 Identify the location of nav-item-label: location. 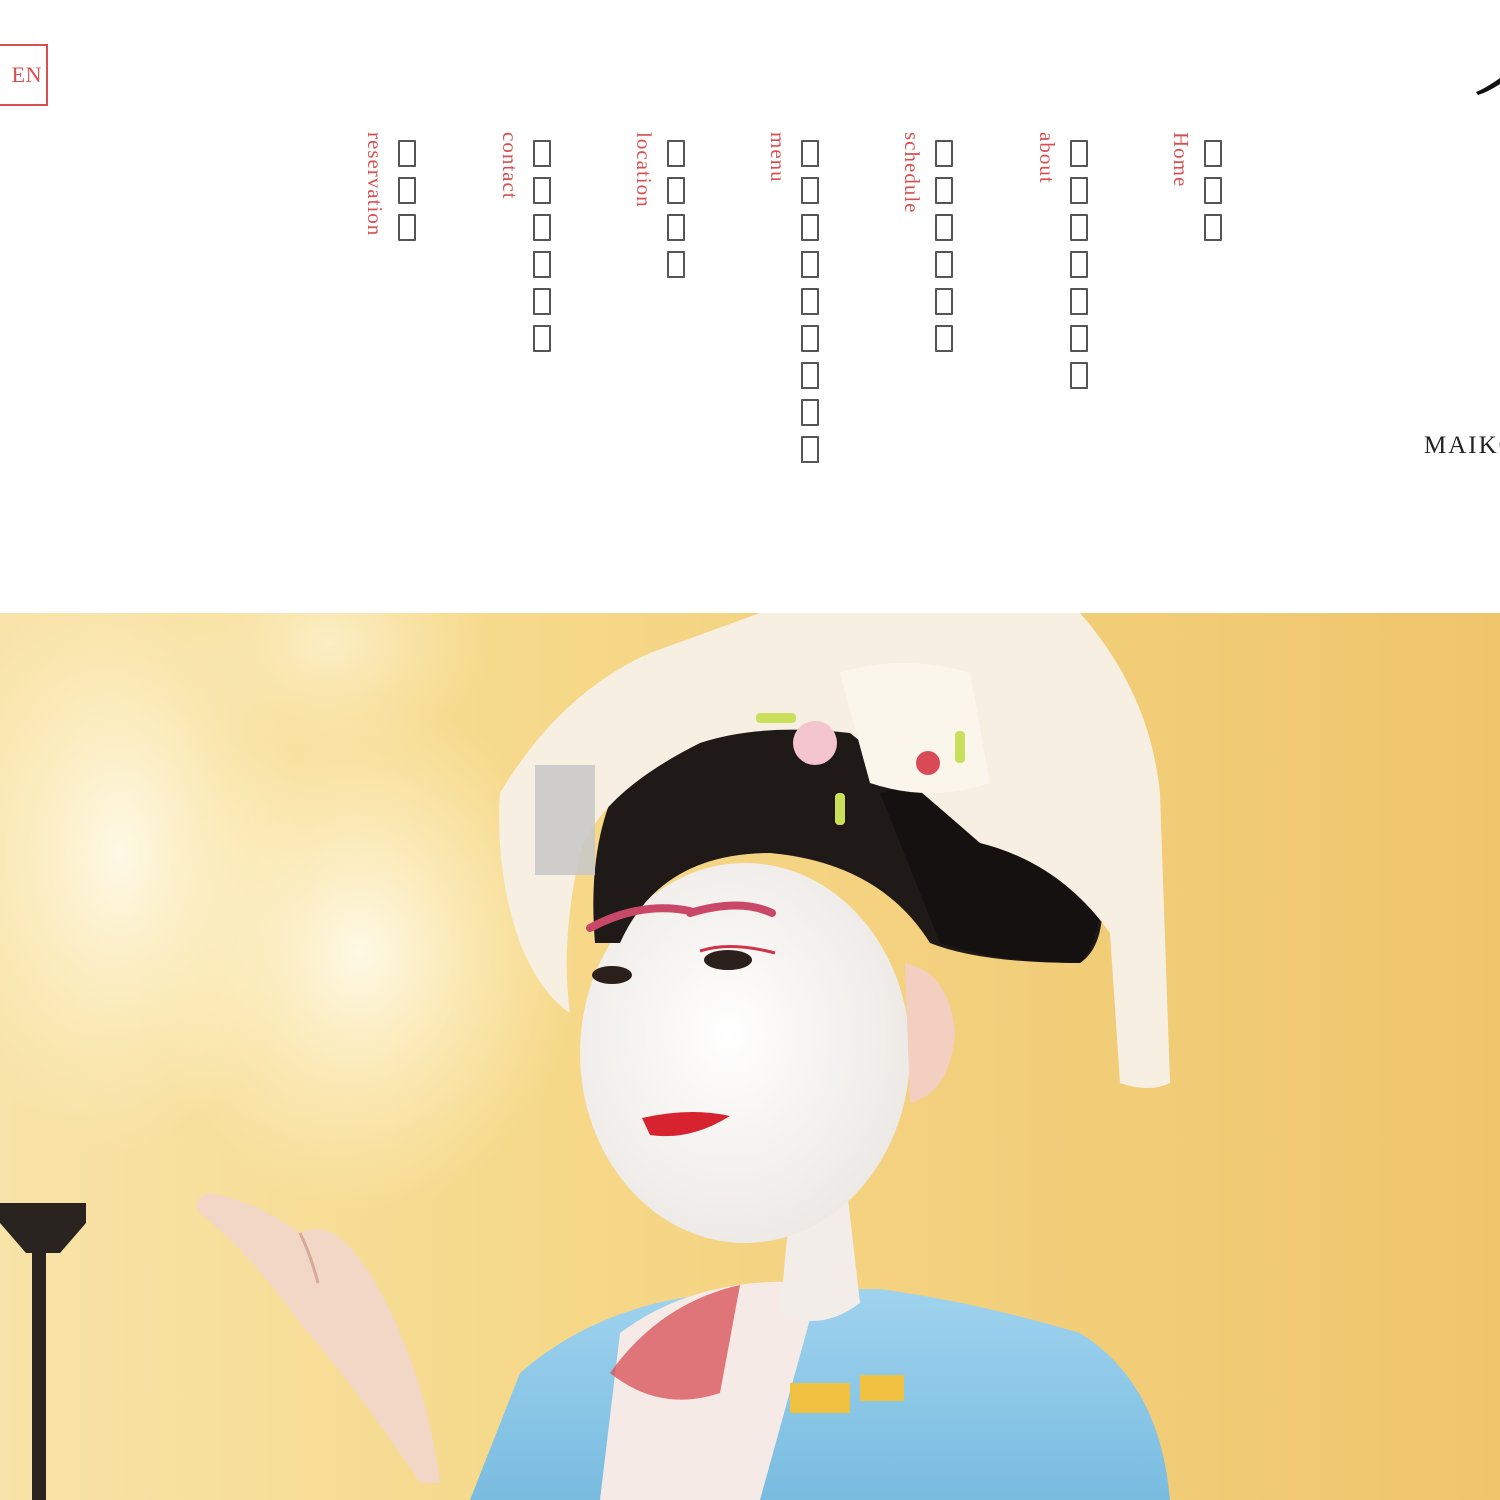
(644, 170).